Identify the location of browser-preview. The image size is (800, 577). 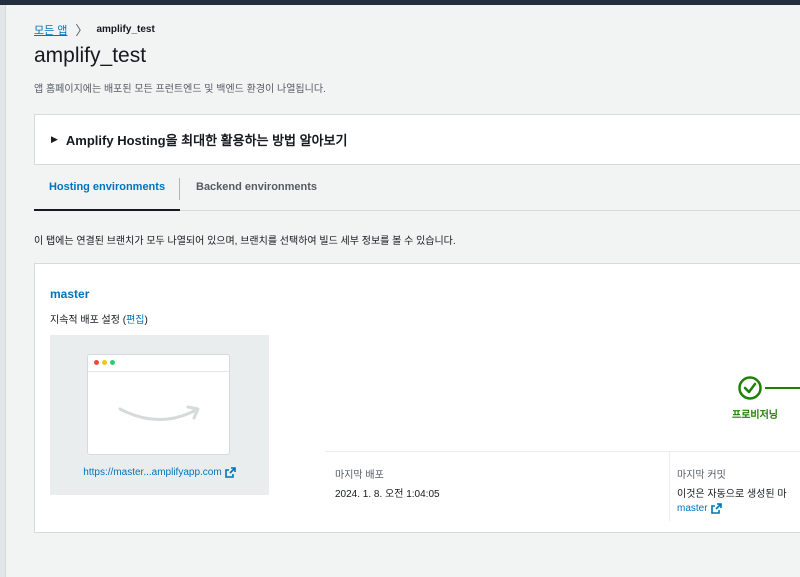
(158, 404).